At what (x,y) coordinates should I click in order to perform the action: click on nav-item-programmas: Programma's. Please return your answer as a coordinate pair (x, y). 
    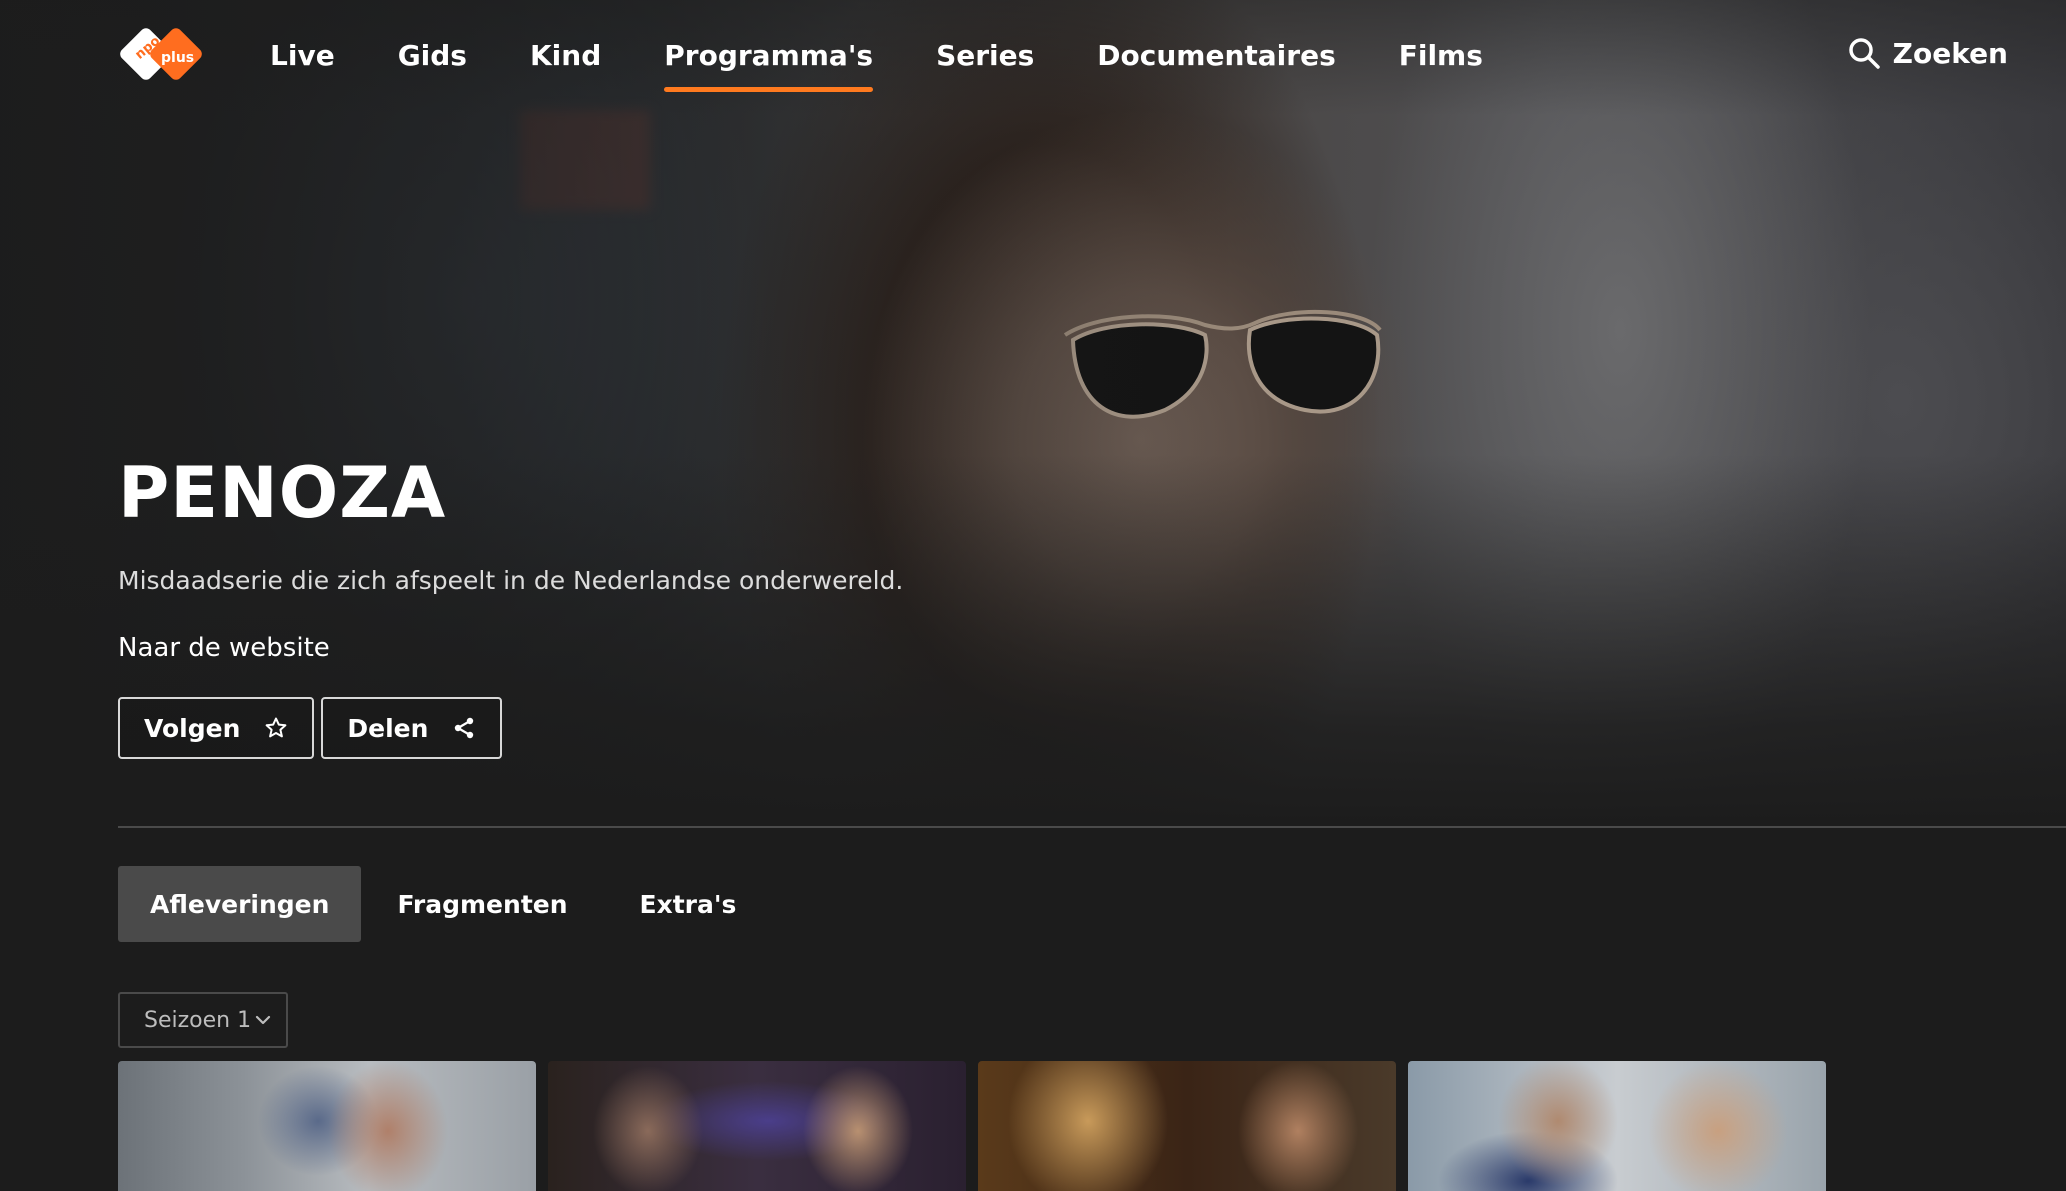
    Looking at the image, I should click on (768, 63).